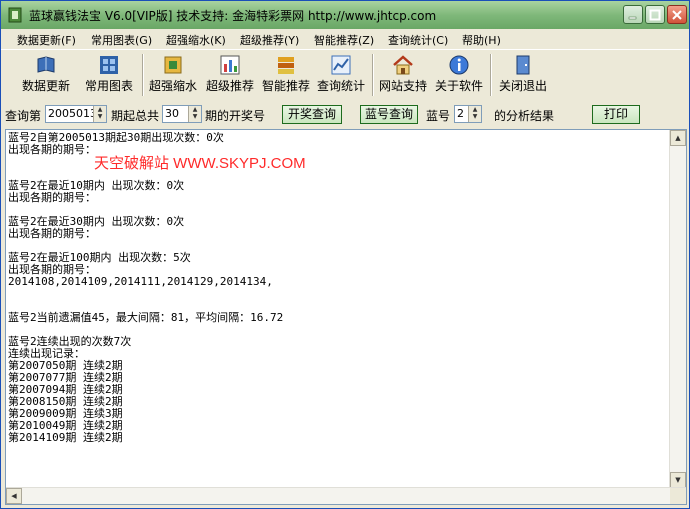 Image resolution: width=690 pixels, height=509 pixels. I want to click on draw-query-button: 开奖查询, so click(312, 114).